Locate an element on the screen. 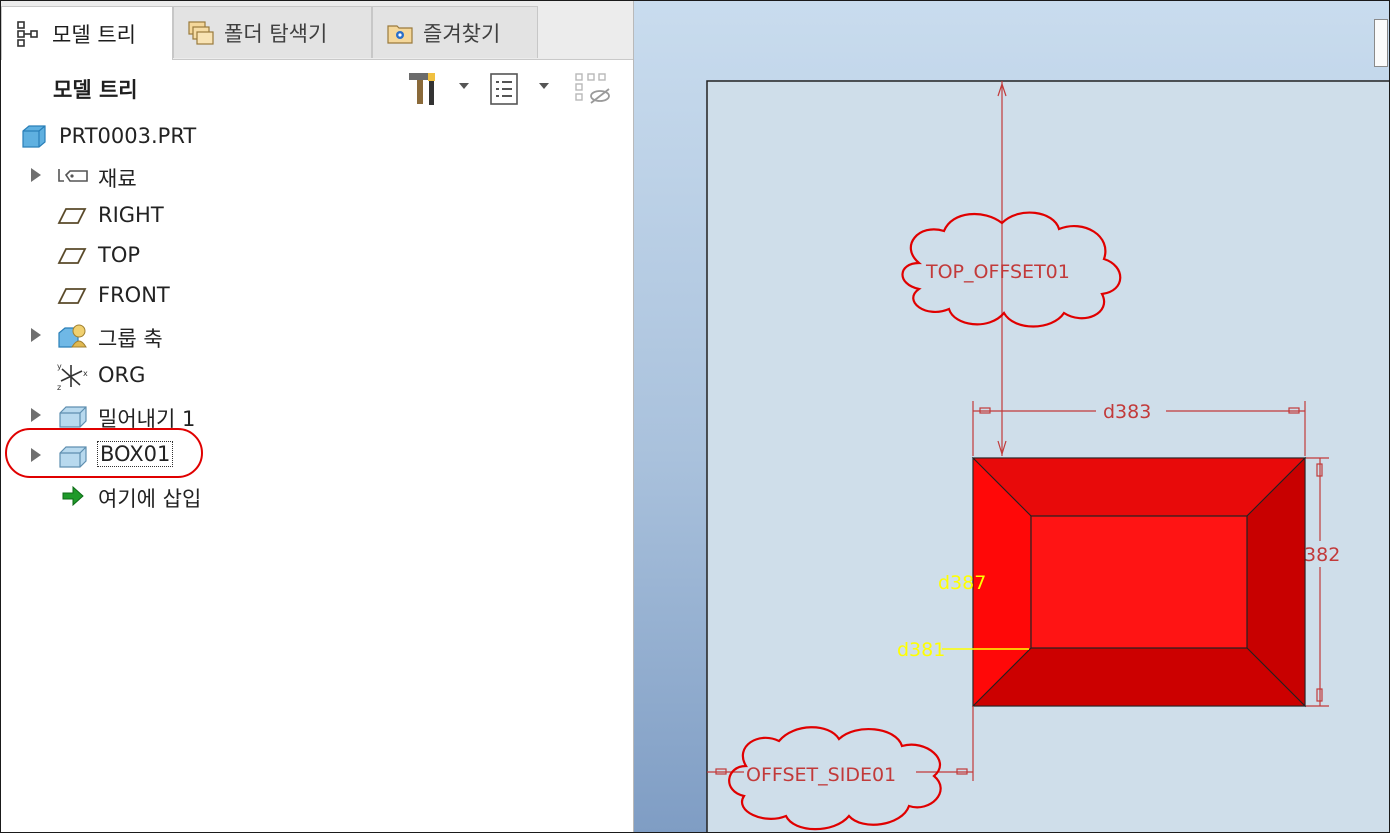 Image resolution: width=1390 pixels, height=833 pixels. panel-header: 모델 트리 is located at coordinates (317, 88).